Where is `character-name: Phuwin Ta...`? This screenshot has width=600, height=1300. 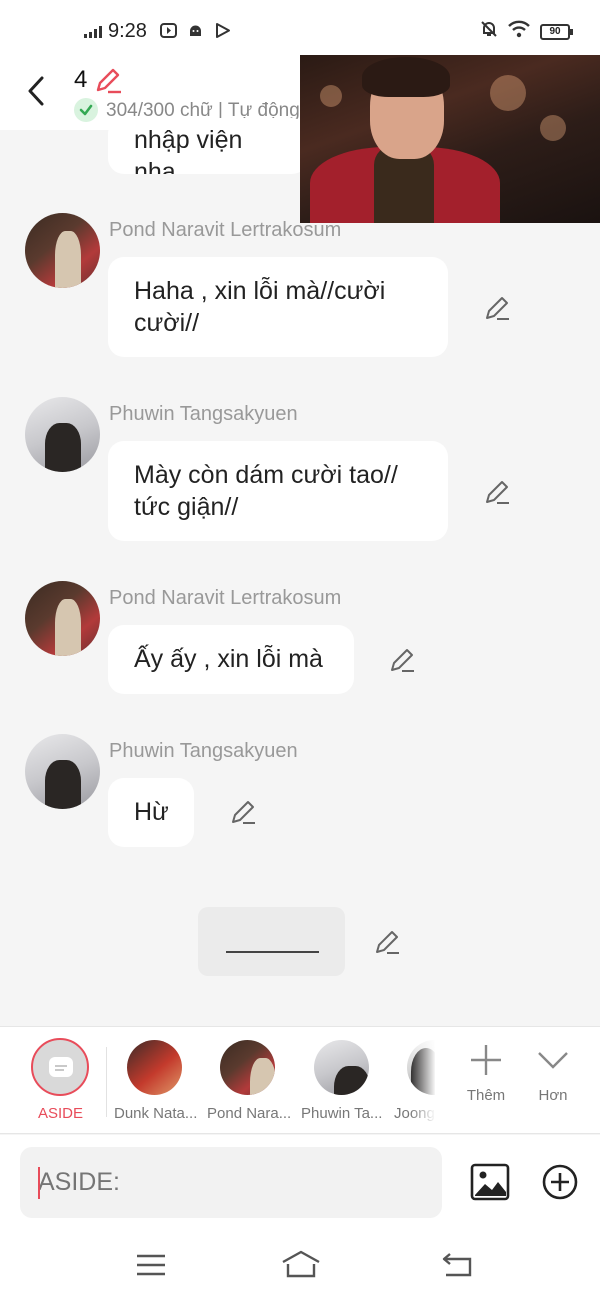
character-name: Phuwin Ta... is located at coordinates (343, 1113).